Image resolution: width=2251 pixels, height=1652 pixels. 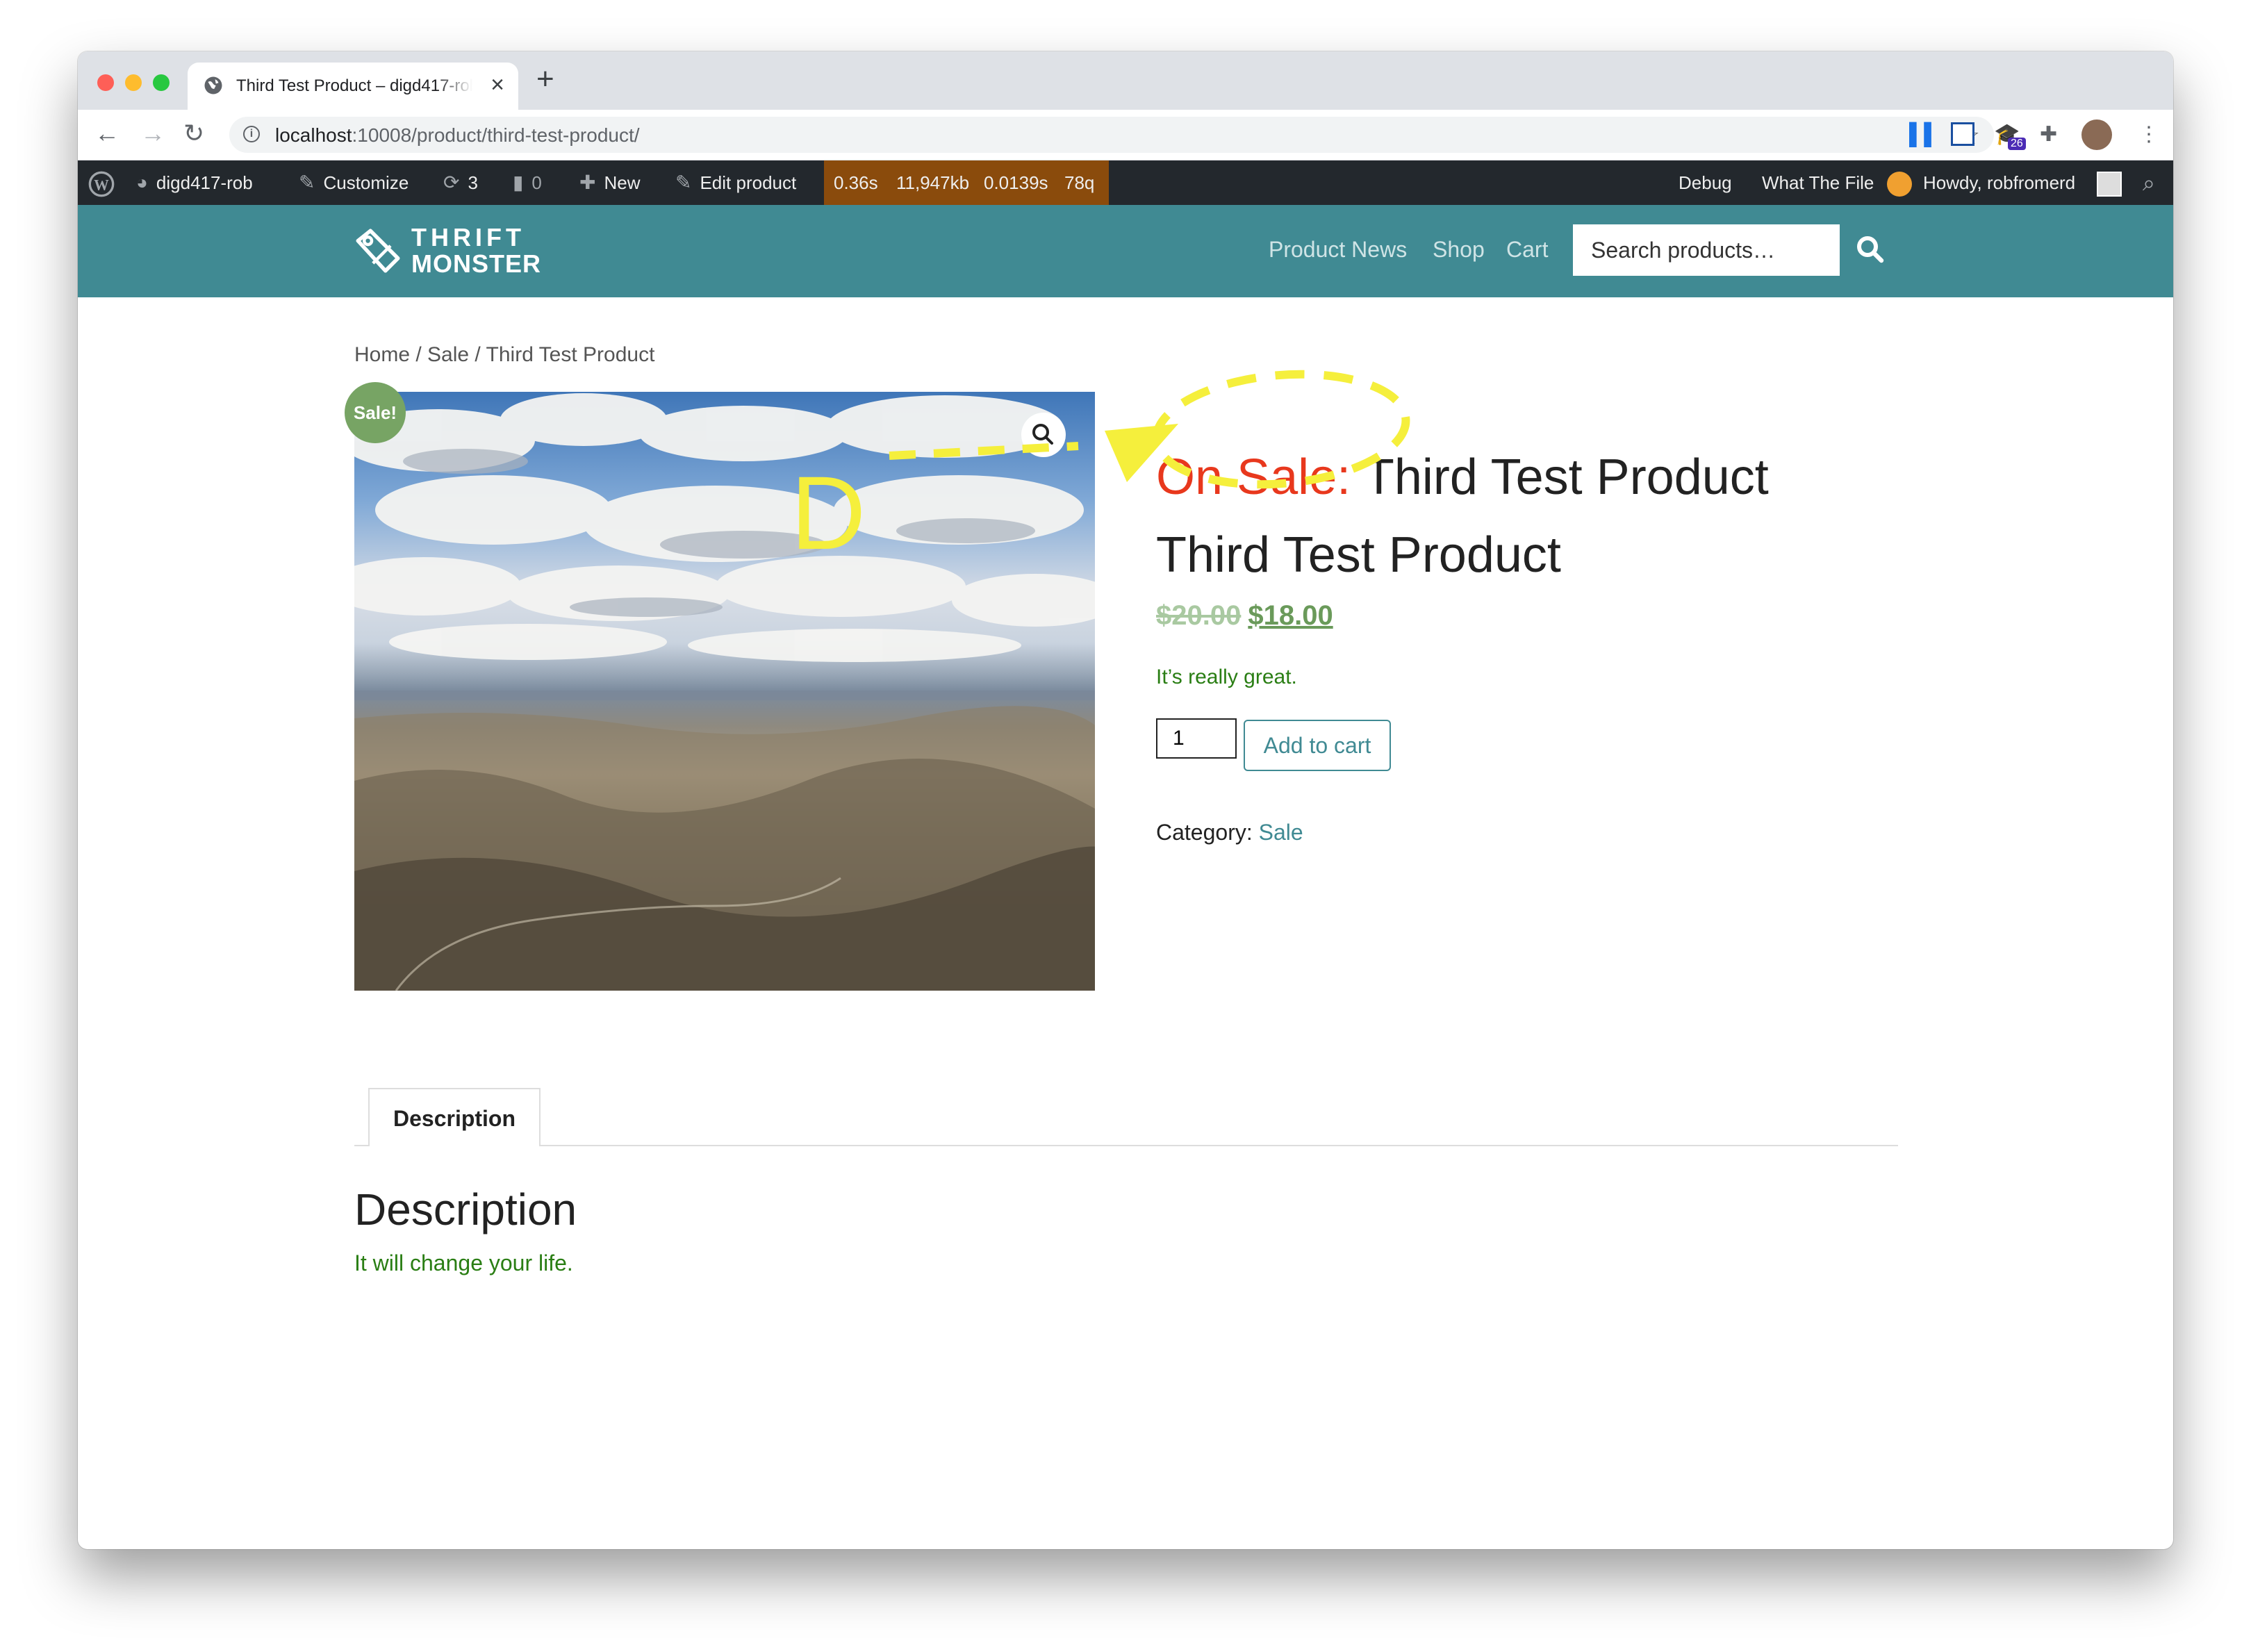 What do you see at coordinates (152, 133) in the screenshot?
I see `forward-arrow-icon: →` at bounding box center [152, 133].